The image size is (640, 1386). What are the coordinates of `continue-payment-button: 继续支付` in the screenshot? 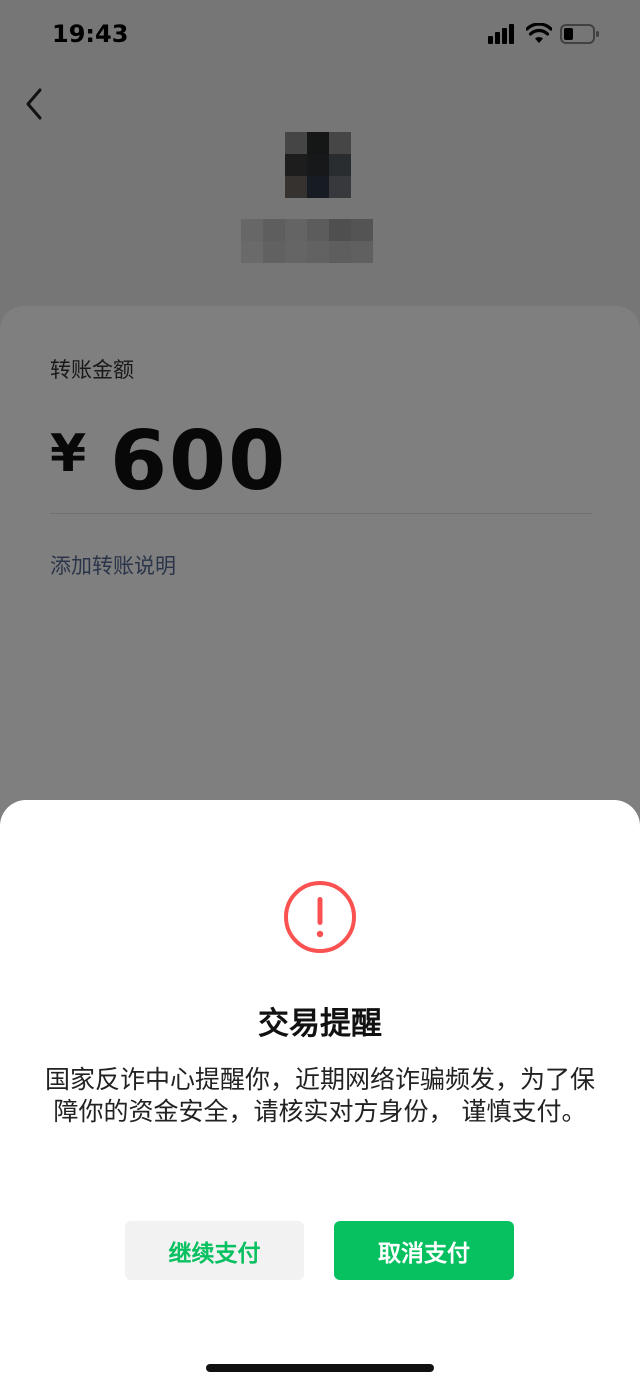 It's located at (214, 1250).